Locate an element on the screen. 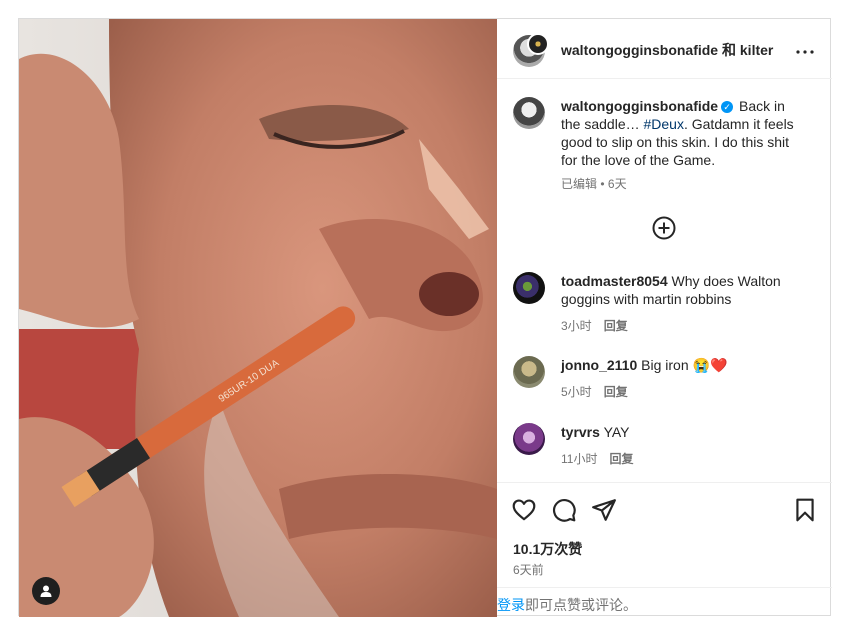 This screenshot has width=846, height=637. more-horizontal-icon is located at coordinates (805, 52).